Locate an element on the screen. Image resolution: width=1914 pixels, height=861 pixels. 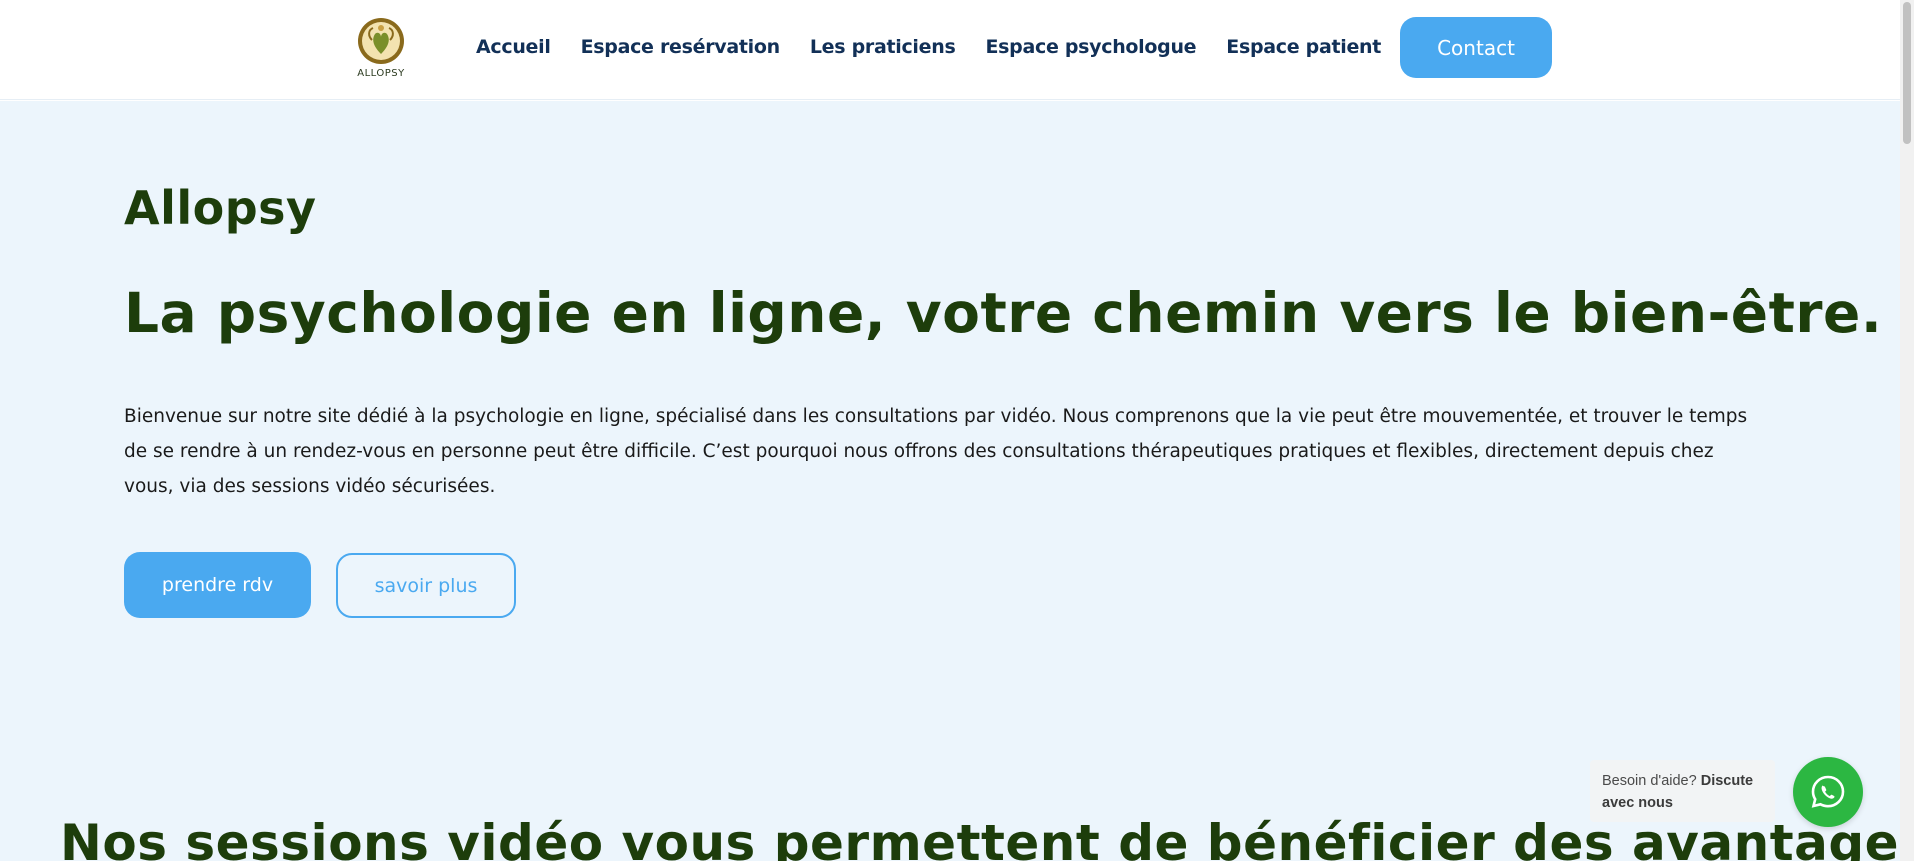
logo-emblem-icon is located at coordinates (381, 41).